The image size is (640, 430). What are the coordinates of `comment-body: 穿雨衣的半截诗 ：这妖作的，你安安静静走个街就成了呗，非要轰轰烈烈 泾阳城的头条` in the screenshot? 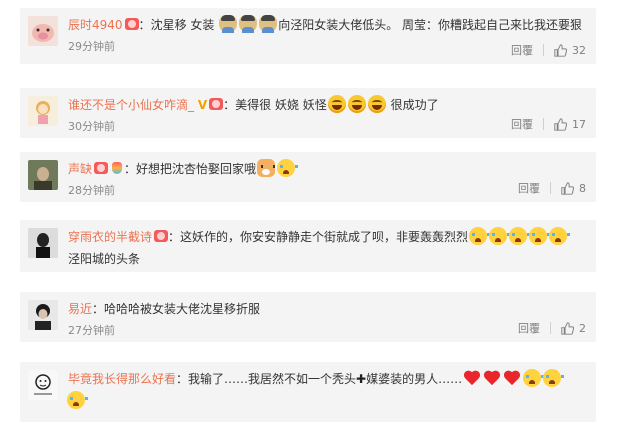 It's located at (326, 248).